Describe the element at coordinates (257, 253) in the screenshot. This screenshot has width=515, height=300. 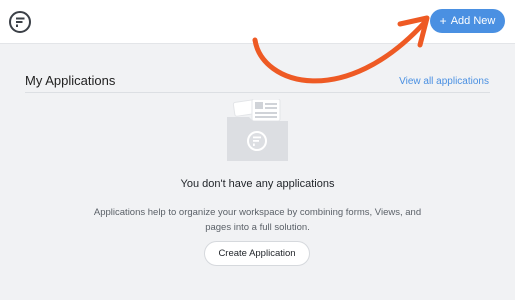
I see `create-application-button: Create Application` at that location.